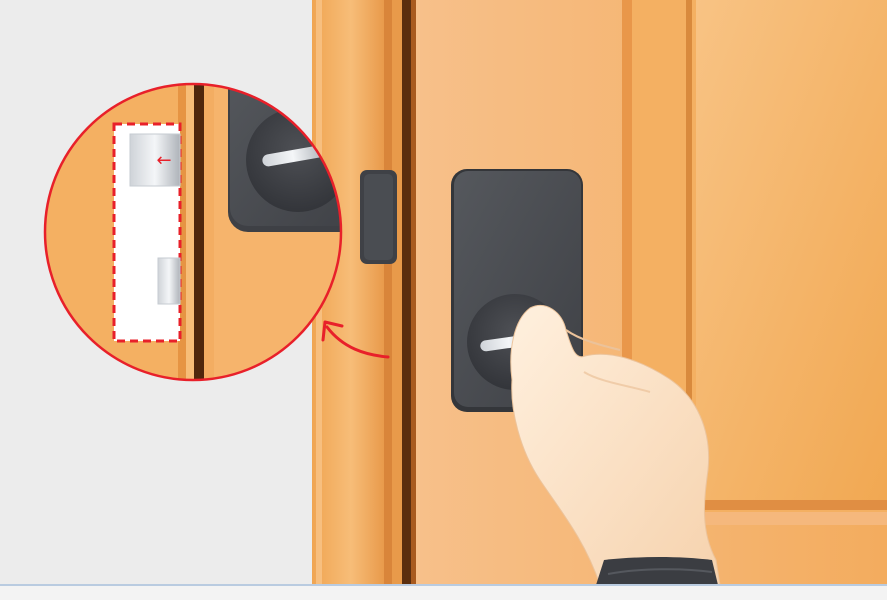 The width and height of the screenshot is (887, 600). What do you see at coordinates (155, 160) in the screenshot?
I see `mount-plate-top` at bounding box center [155, 160].